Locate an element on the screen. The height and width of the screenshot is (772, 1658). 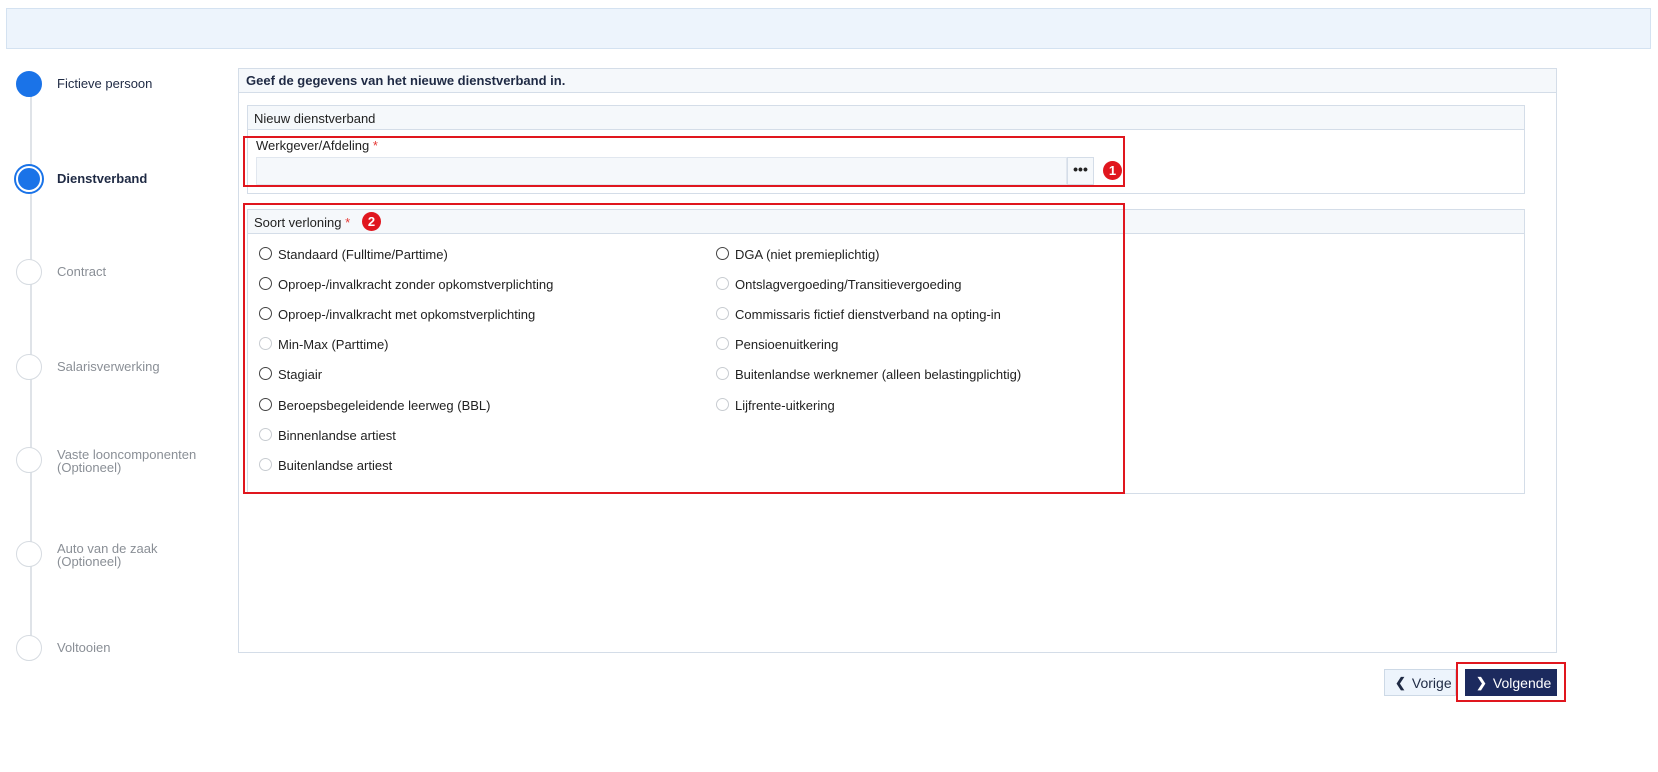
step-label: Contract is located at coordinates (82, 271).